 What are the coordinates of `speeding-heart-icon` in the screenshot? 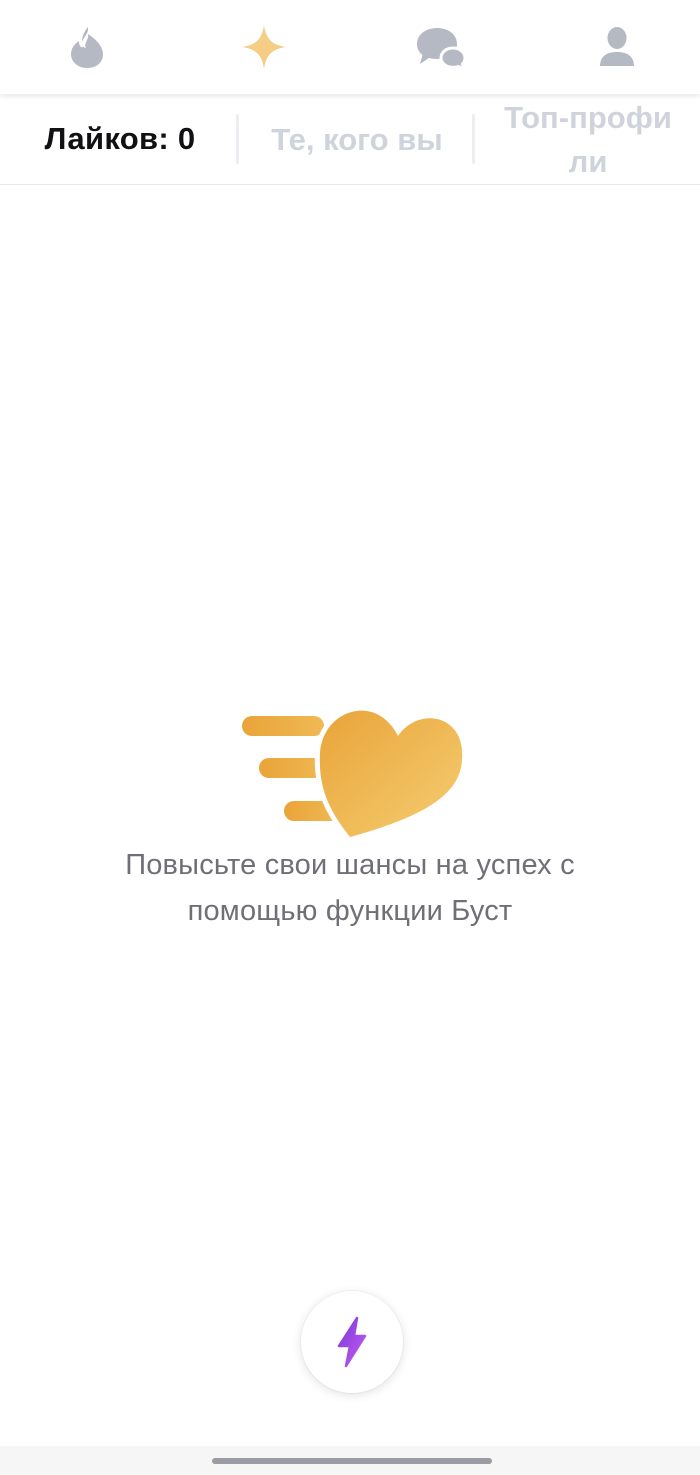 It's located at (355, 773).